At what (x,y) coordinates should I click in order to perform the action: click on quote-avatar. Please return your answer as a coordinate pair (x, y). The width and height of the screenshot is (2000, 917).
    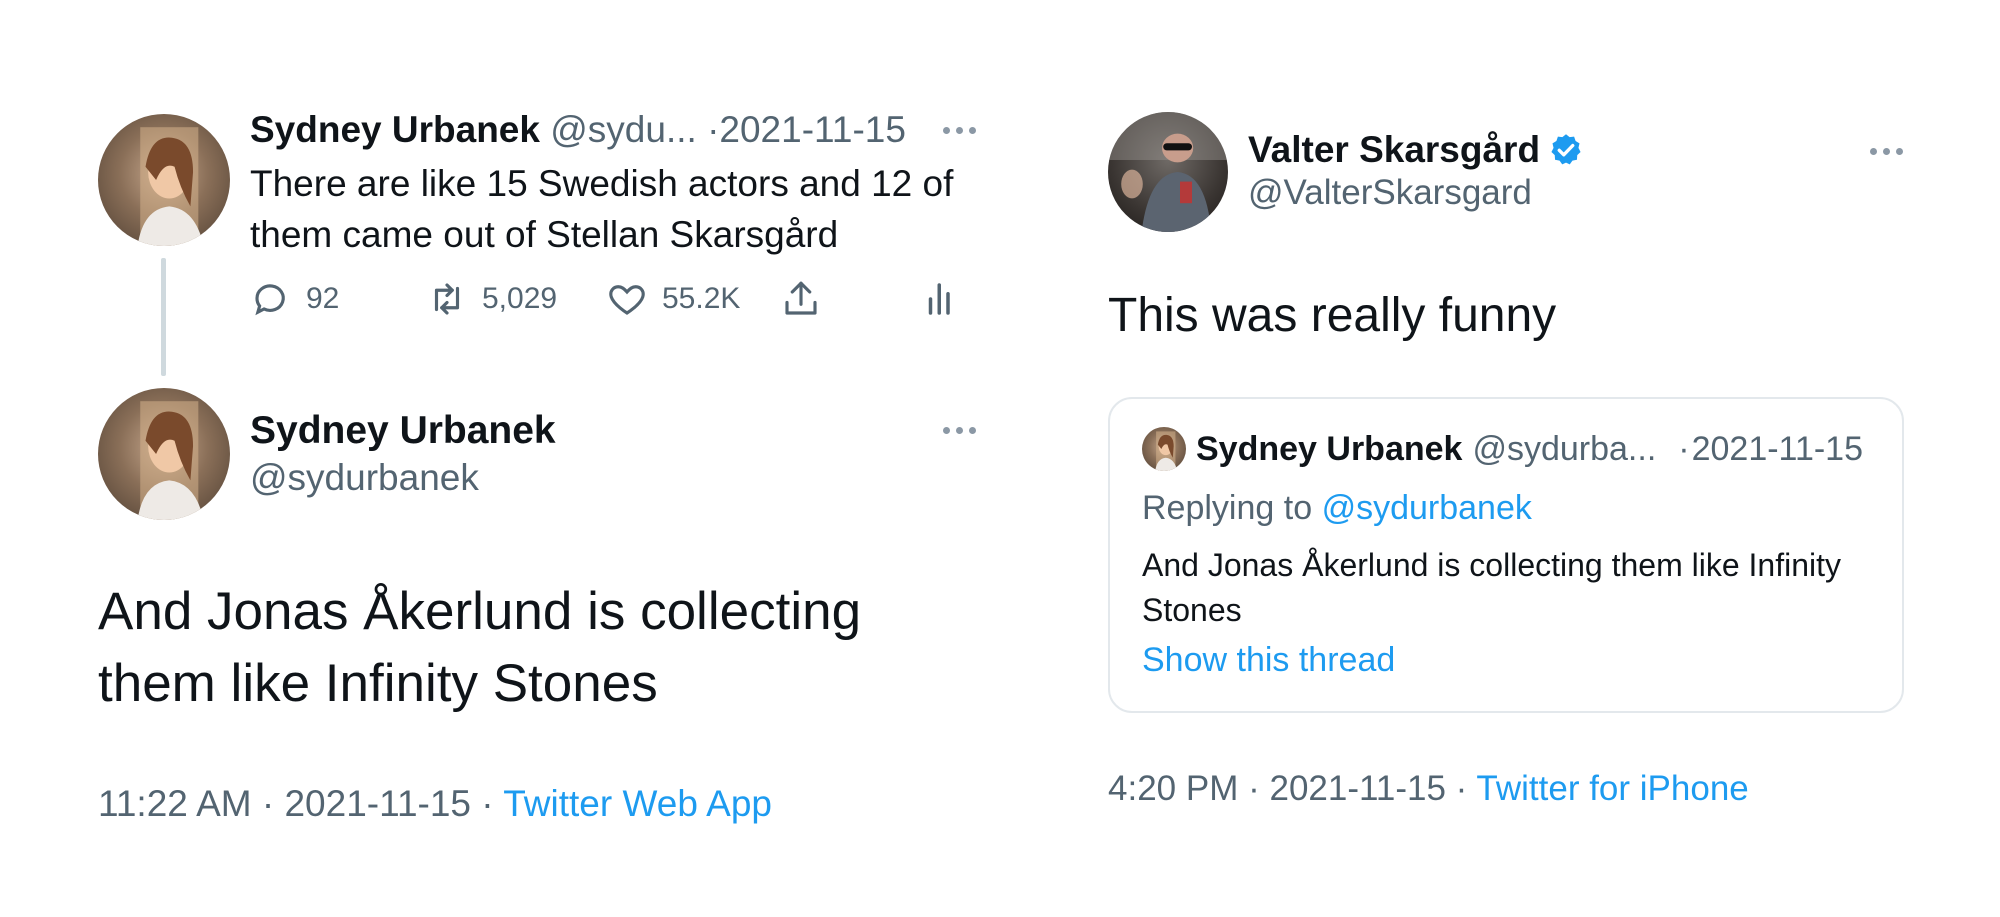
    Looking at the image, I should click on (1164, 449).